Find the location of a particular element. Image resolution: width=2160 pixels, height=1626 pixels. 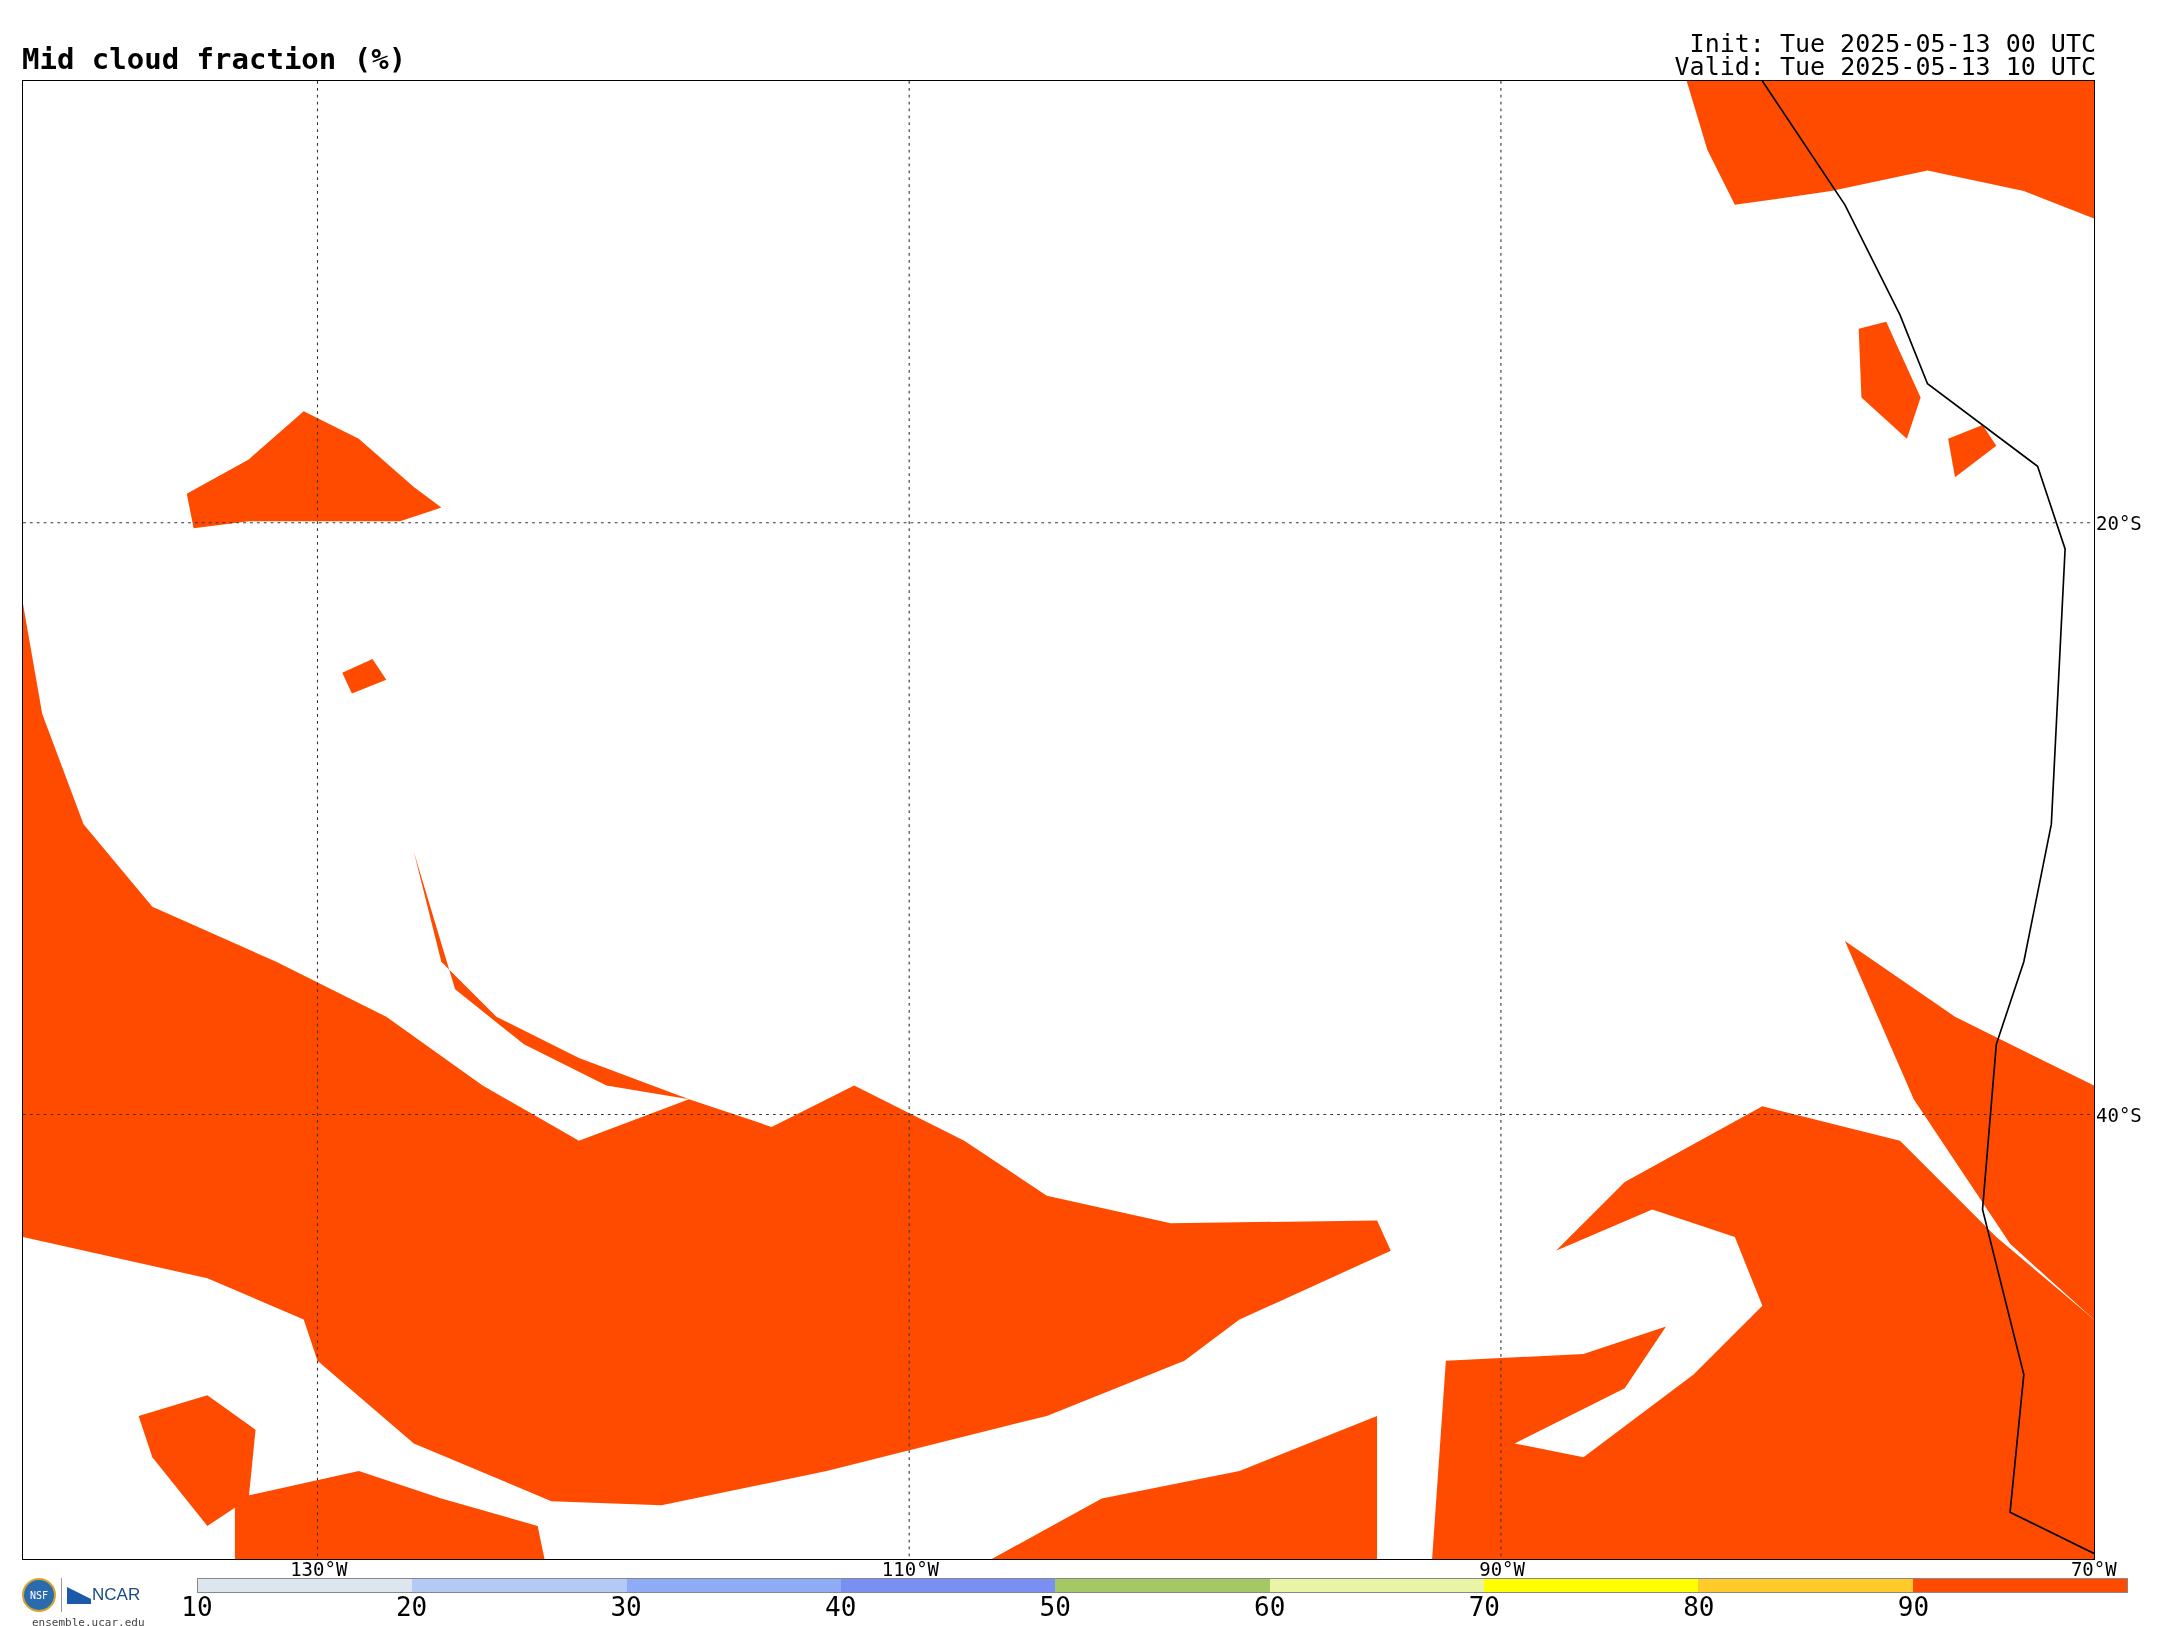

valid-time: Valid: Tue 2025-05-13 10 UTC is located at coordinates (1885, 66).